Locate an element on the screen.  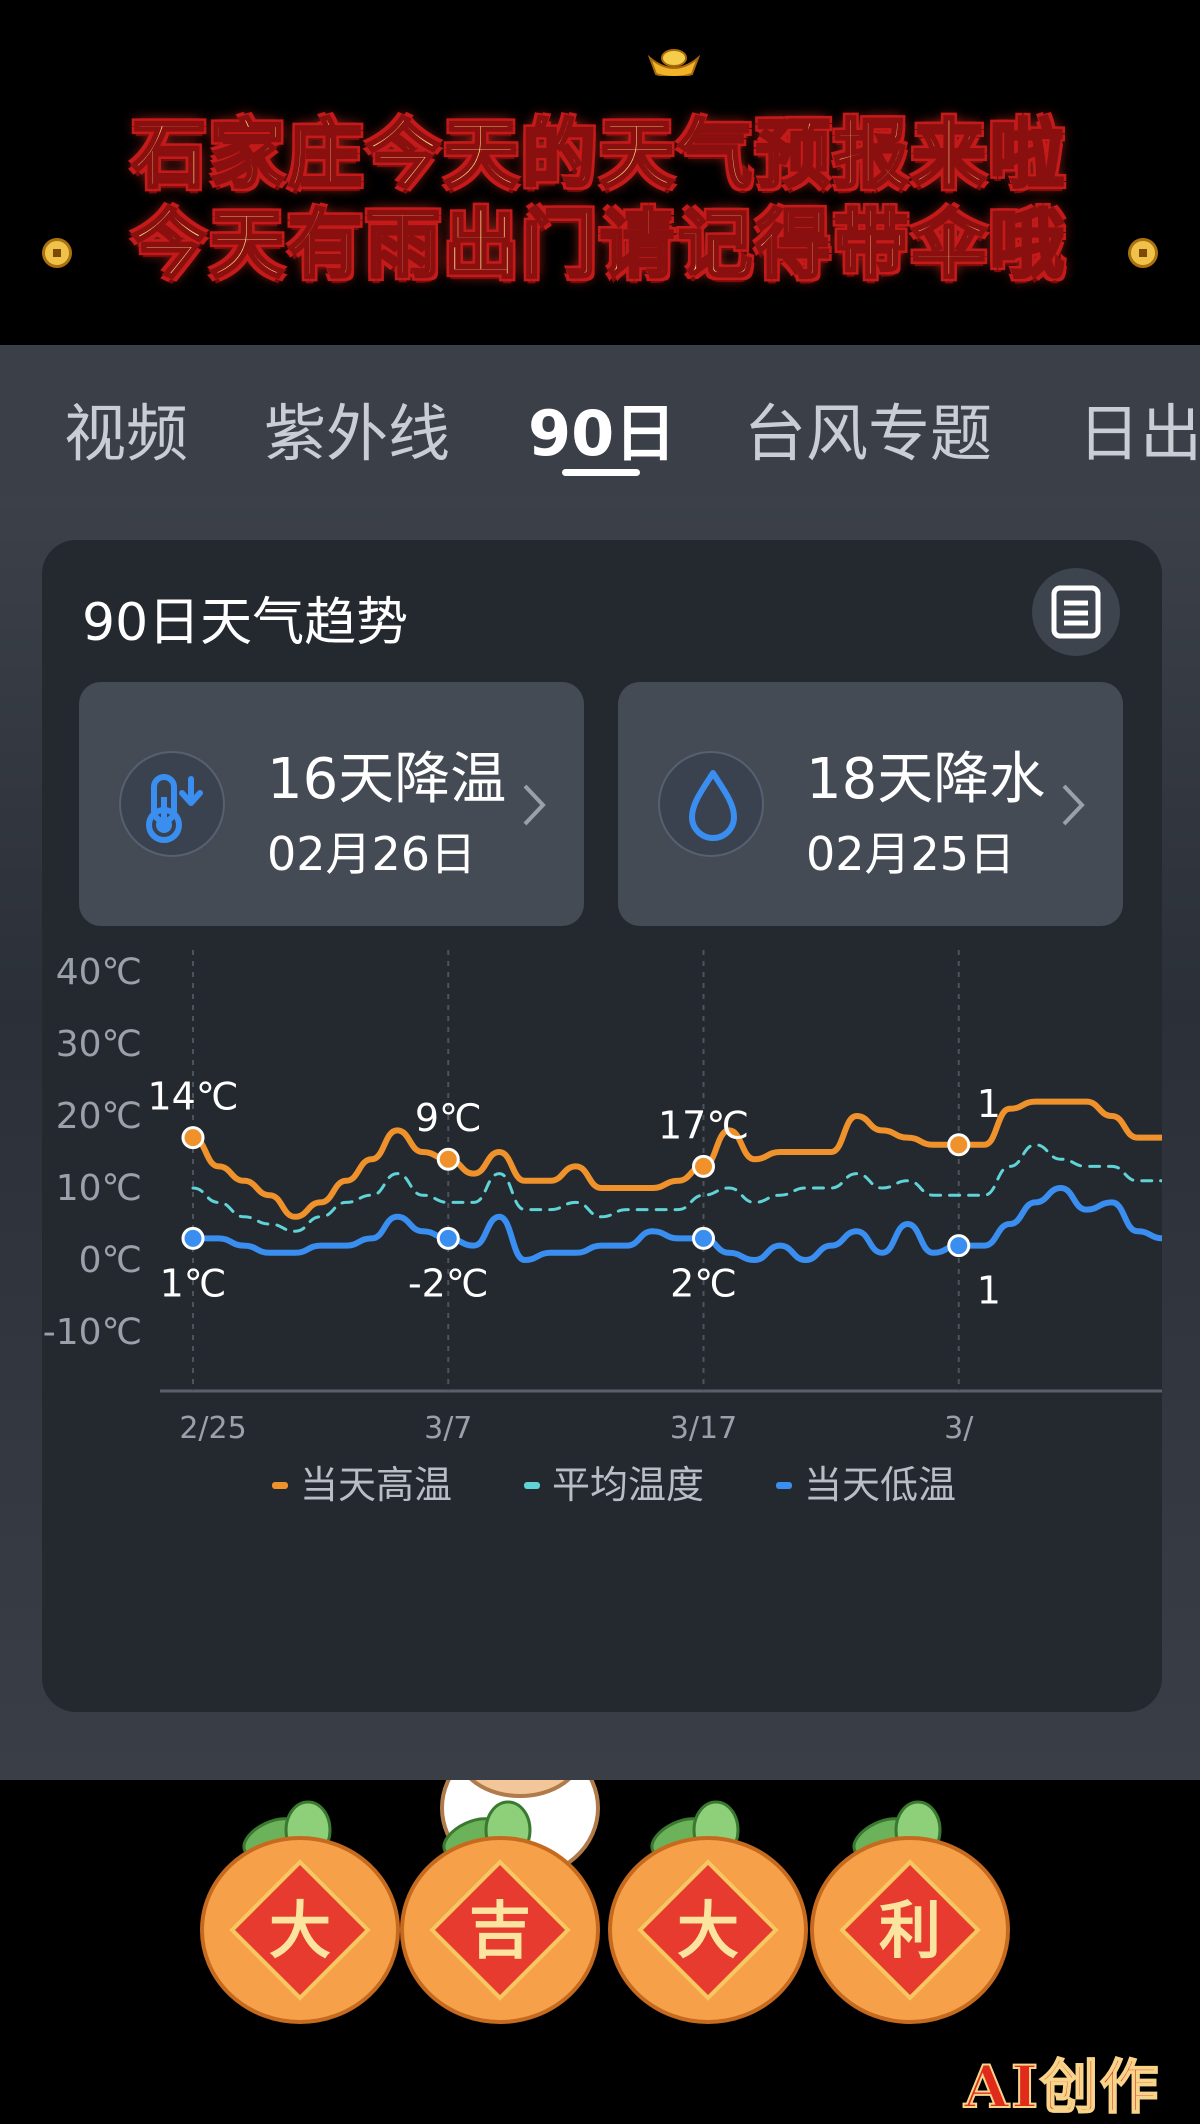
tab-bar: 视频 紫外线 90日 台风专题 日出 is located at coordinates (600, 421).